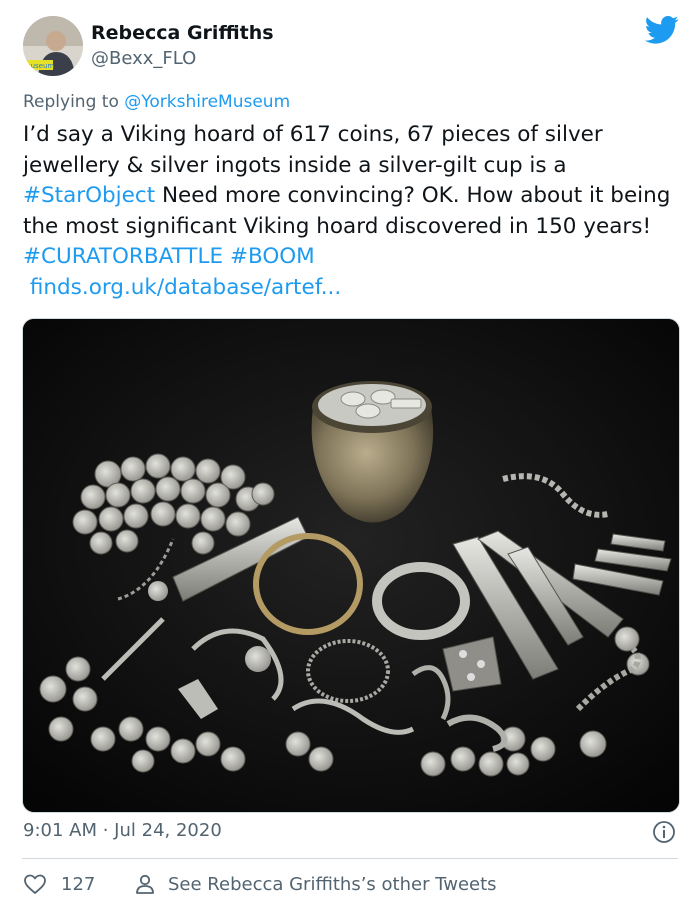  I want to click on avatar-photo: museum, so click(53, 46).